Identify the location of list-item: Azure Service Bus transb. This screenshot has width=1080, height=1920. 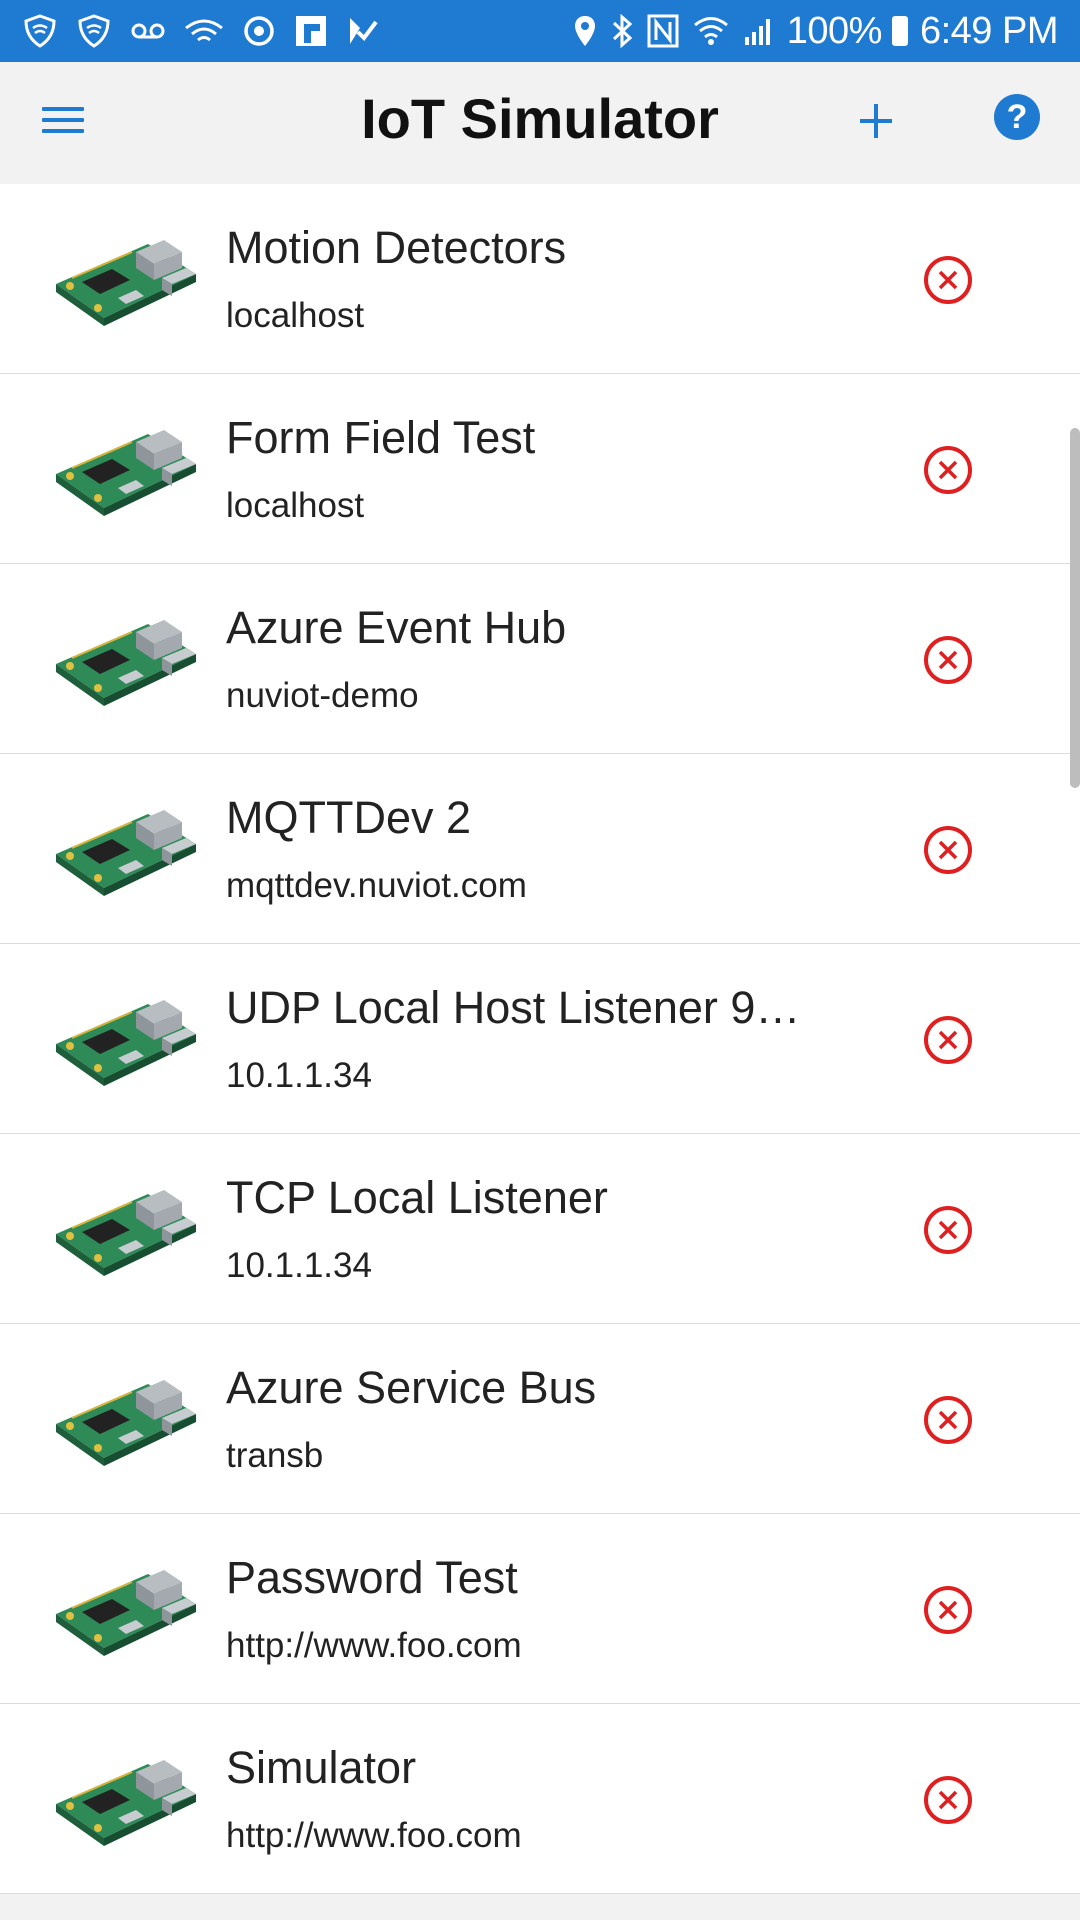
(540, 1419).